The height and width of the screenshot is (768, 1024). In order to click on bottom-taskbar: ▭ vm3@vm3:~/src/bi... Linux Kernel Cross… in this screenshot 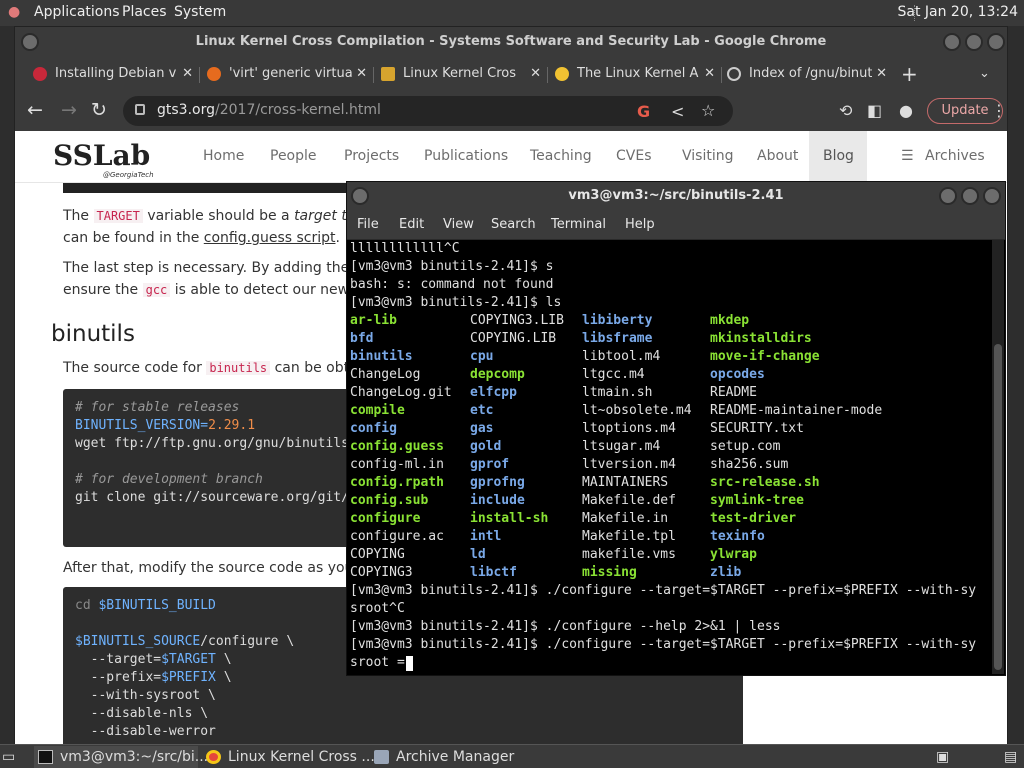, I will do `click(512, 756)`.